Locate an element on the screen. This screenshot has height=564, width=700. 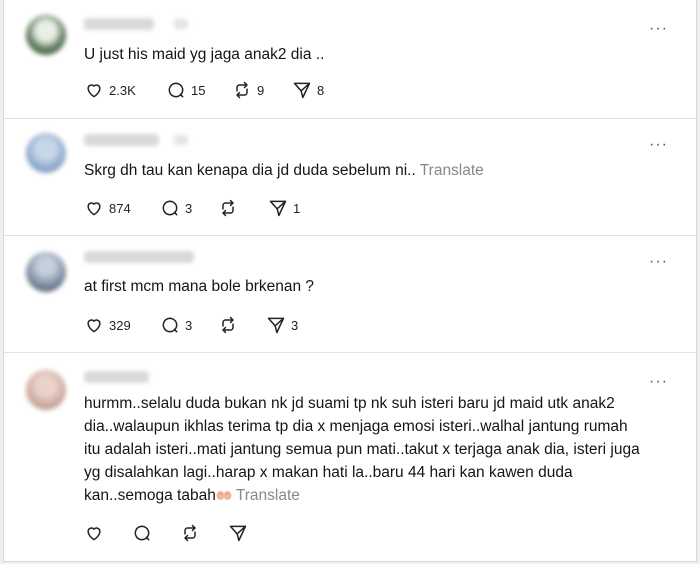
share-button: 3 is located at coordinates (282, 325).